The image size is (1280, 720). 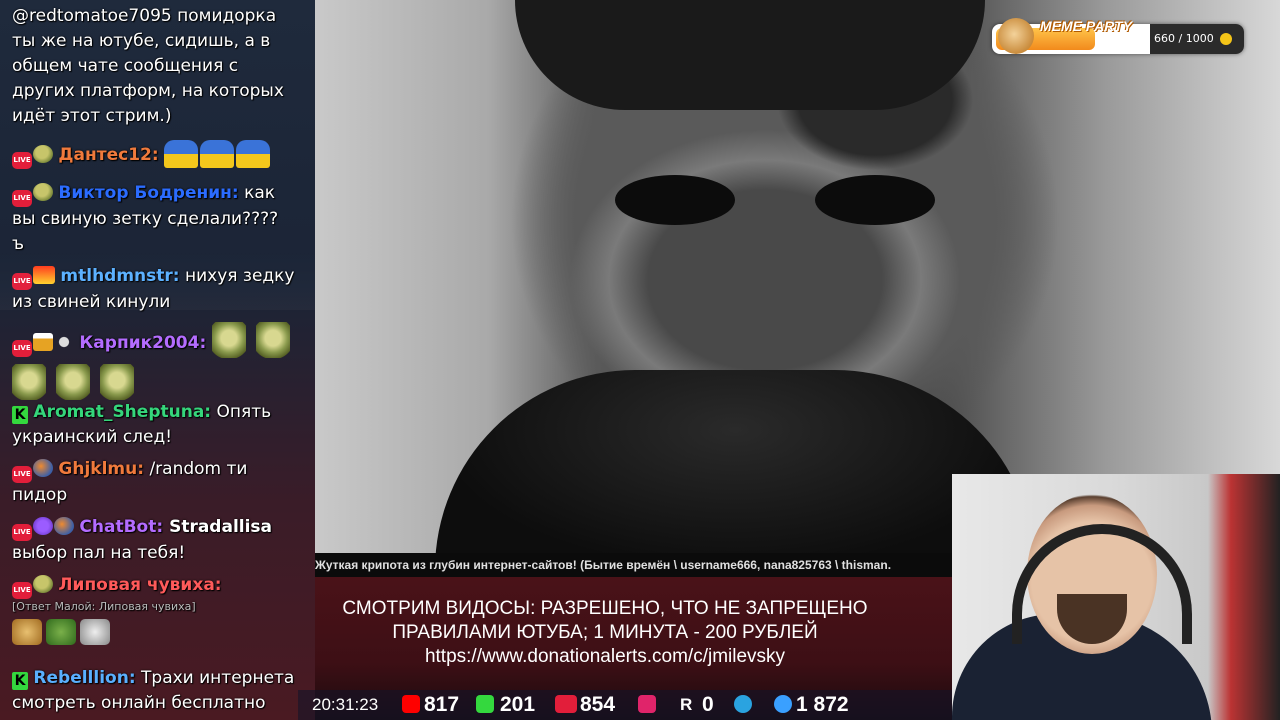 I want to click on bones-emote-icon, so click(x=64, y=342).